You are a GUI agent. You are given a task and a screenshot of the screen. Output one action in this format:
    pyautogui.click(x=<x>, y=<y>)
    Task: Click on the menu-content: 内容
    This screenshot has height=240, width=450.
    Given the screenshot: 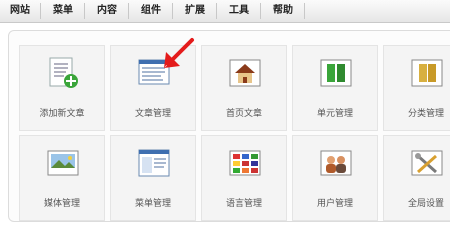 What is the action you would take?
    pyautogui.click(x=107, y=11)
    